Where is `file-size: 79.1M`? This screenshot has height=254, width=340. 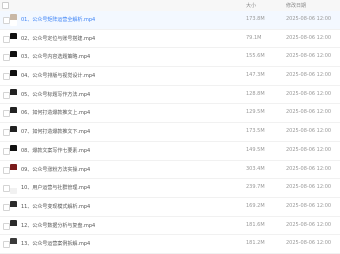
file-size: 79.1M is located at coordinates (254, 37).